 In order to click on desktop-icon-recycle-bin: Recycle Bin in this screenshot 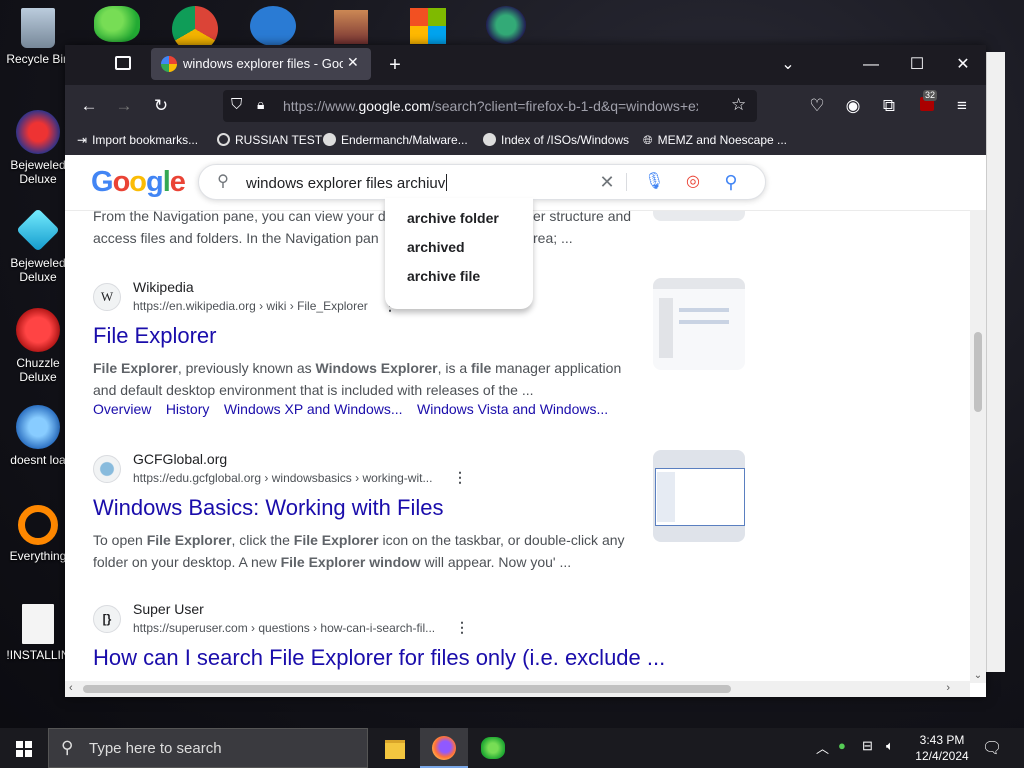, I will do `click(38, 37)`.